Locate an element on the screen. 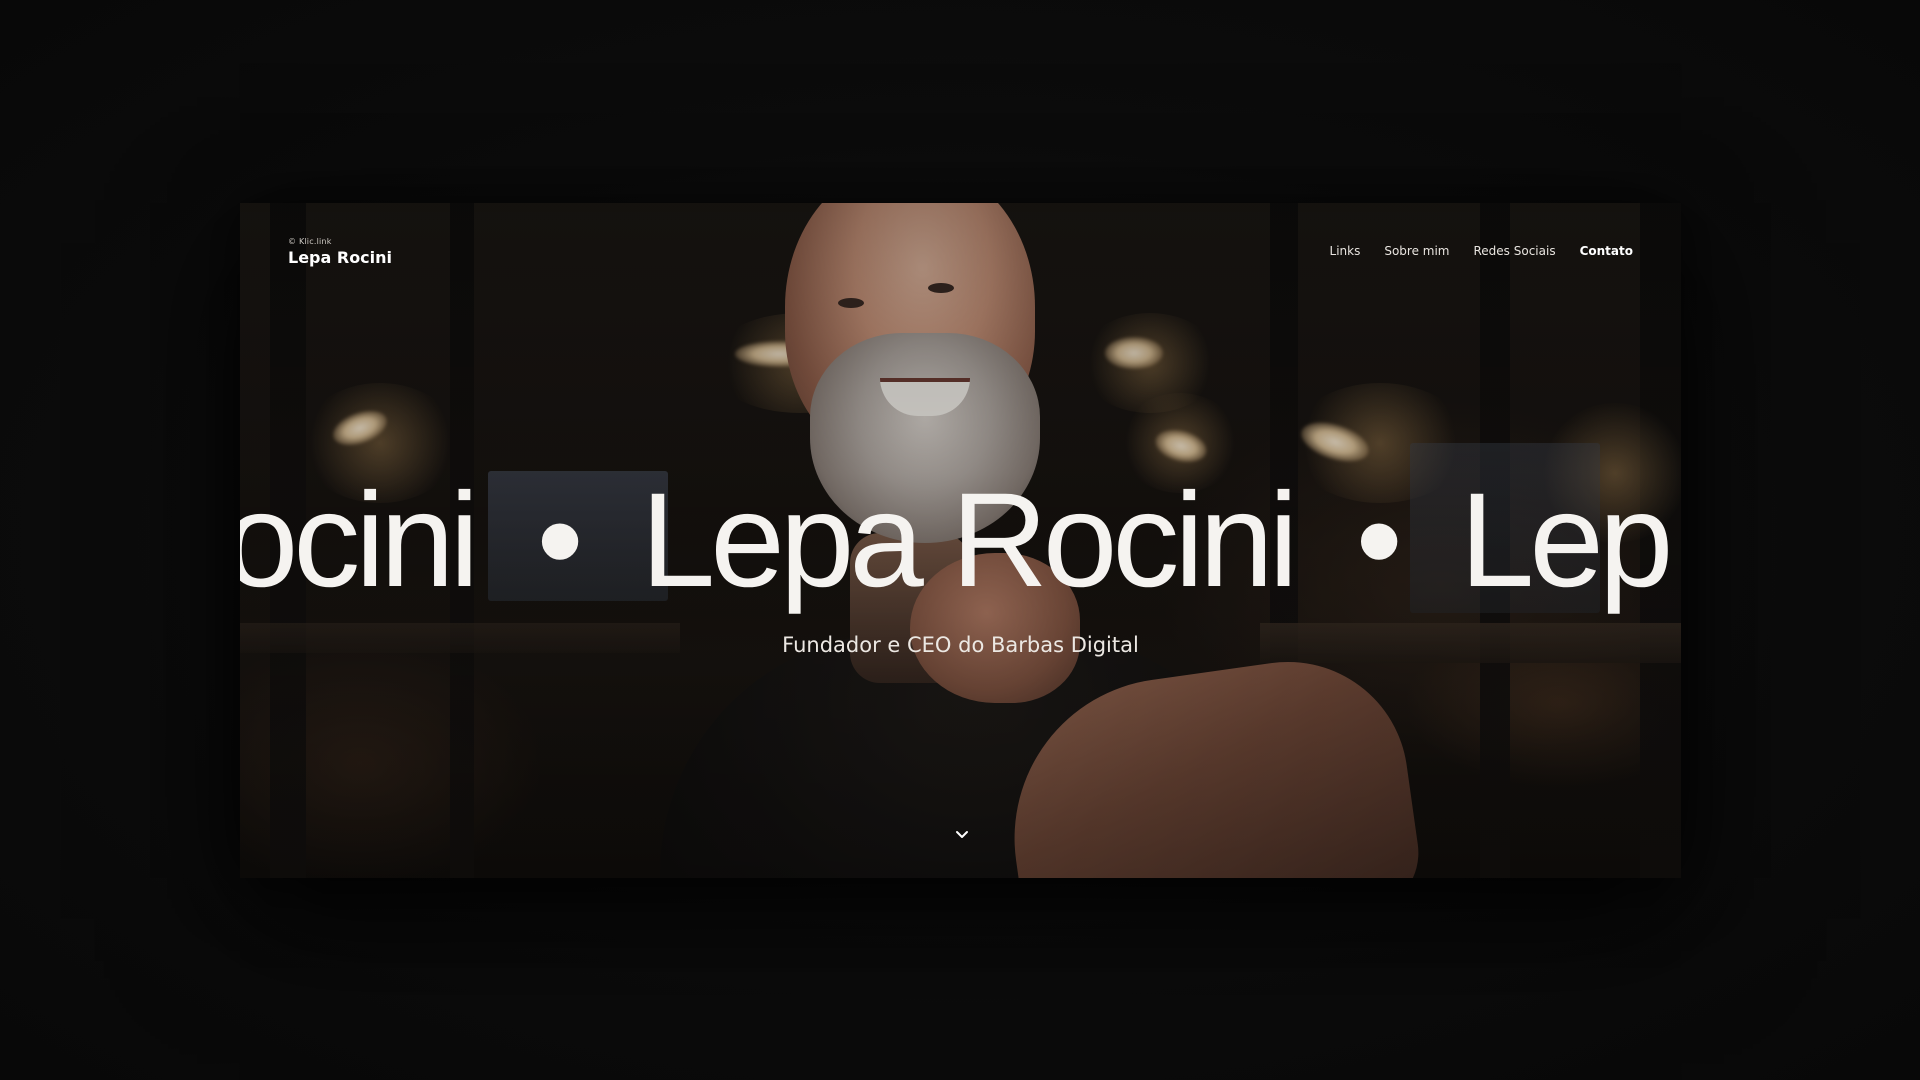 Image resolution: width=1920 pixels, height=1080 pixels. hero-marquee: Rocini • Lepa Rocini • Lep is located at coordinates (957, 540).